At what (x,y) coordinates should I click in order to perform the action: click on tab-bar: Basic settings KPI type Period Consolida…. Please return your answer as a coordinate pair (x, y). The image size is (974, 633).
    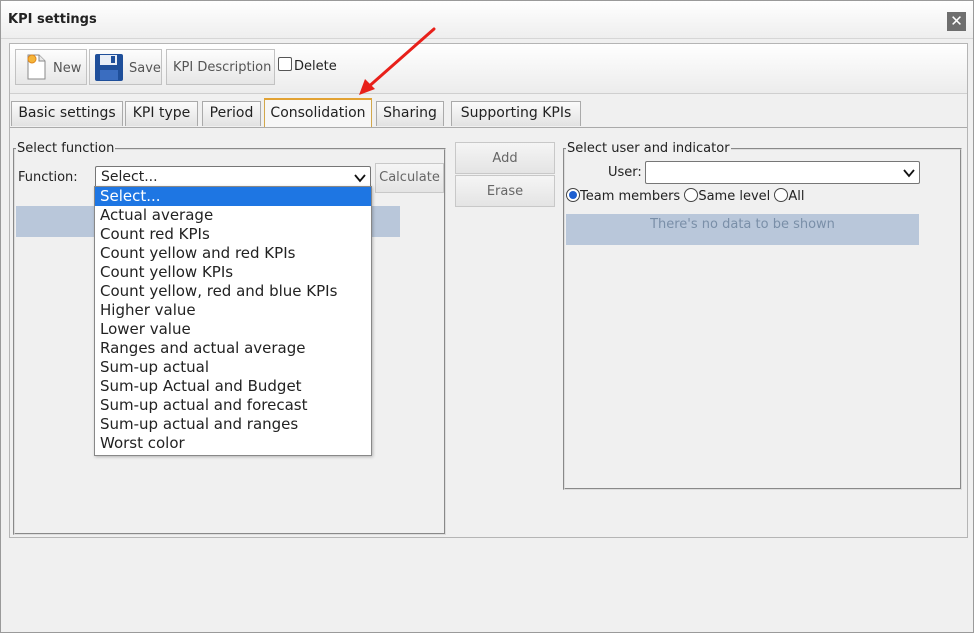
    Looking at the image, I should click on (488, 112).